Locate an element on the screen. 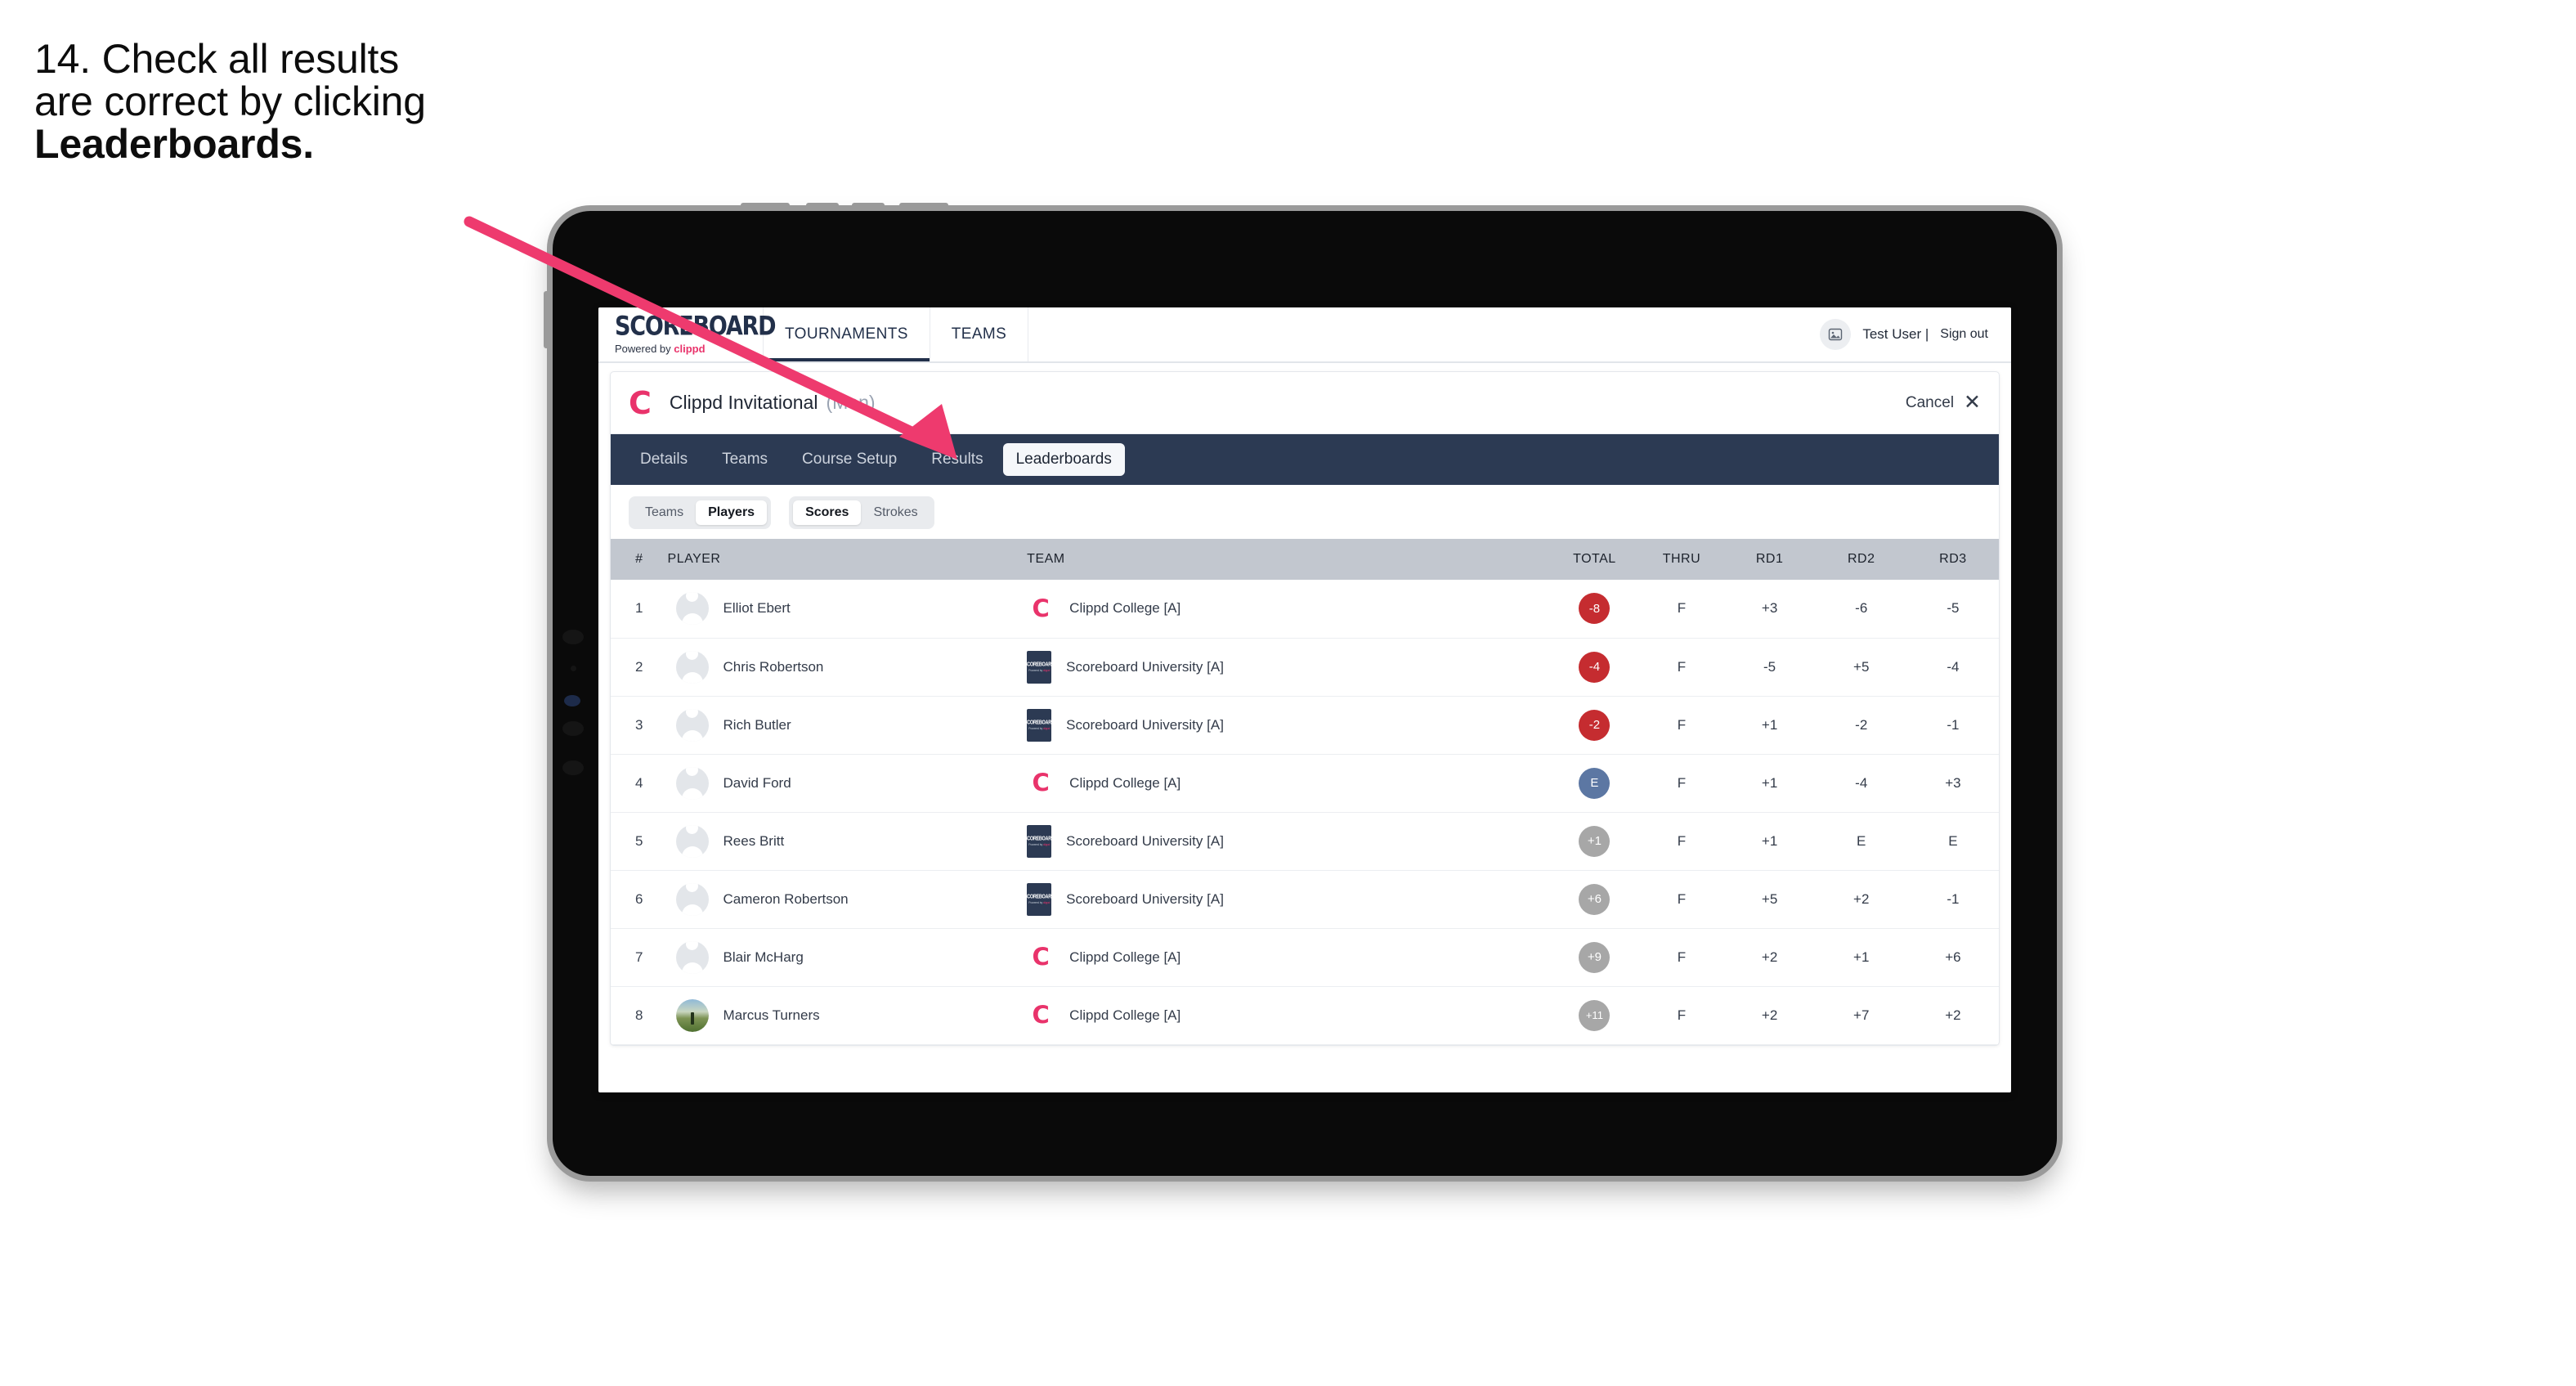 This screenshot has height=1386, width=2576. cell-rd1: +2 is located at coordinates (1770, 958).